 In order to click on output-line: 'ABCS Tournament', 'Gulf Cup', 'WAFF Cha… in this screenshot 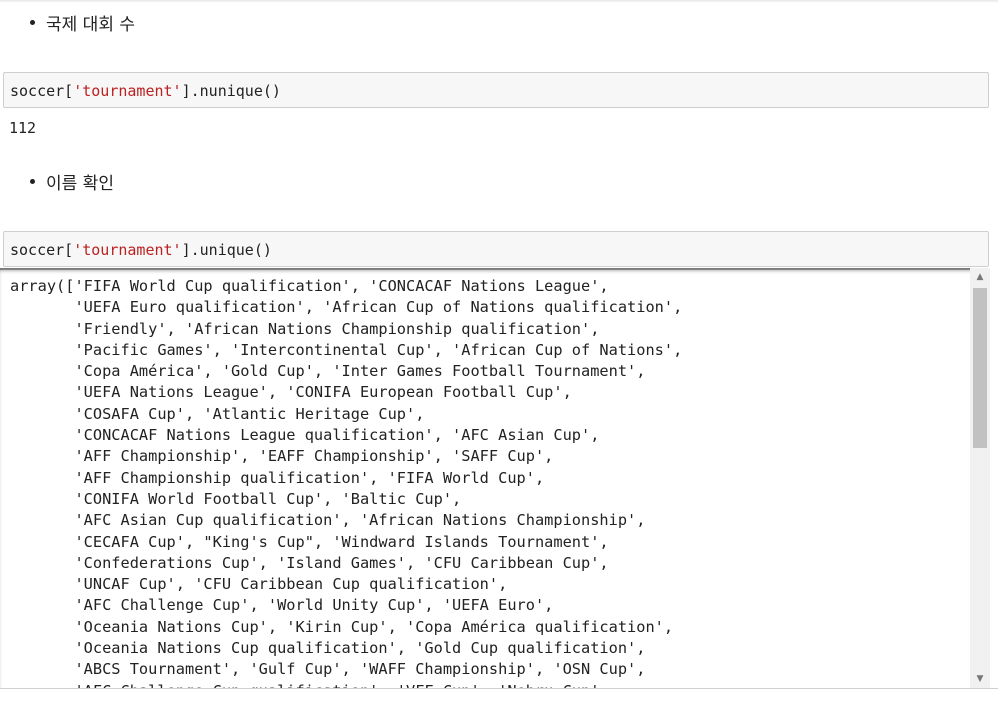, I will do `click(360, 669)`.